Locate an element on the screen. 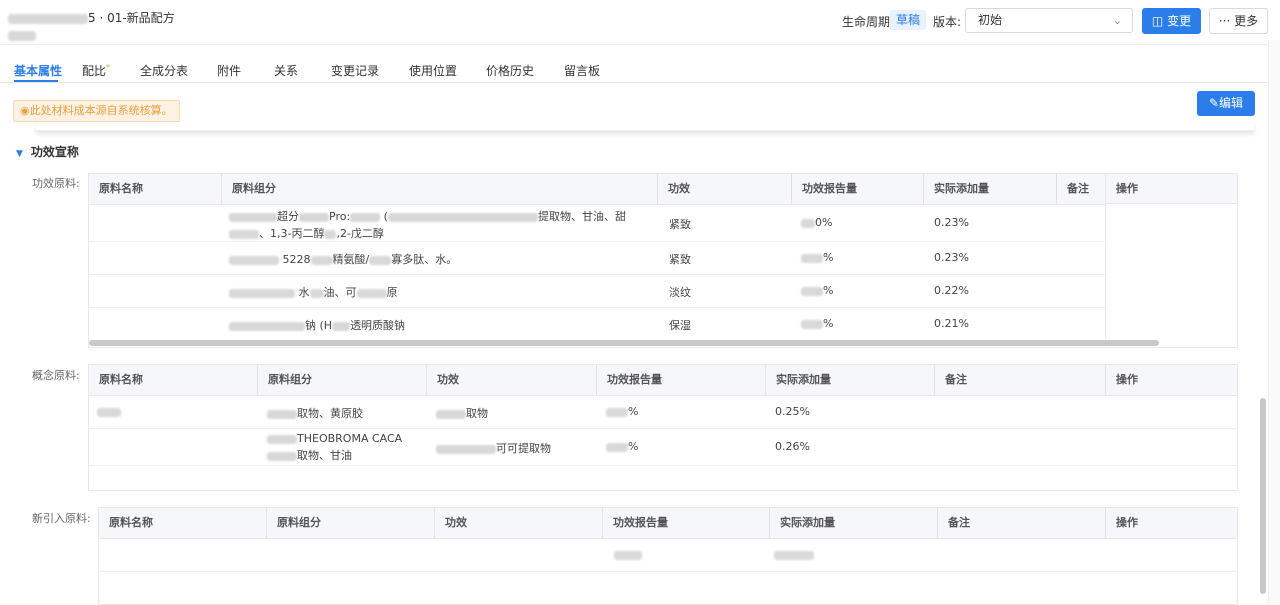 Image resolution: width=1280 pixels, height=605 pixels. edit-button: ✎编辑 is located at coordinates (1226, 103).